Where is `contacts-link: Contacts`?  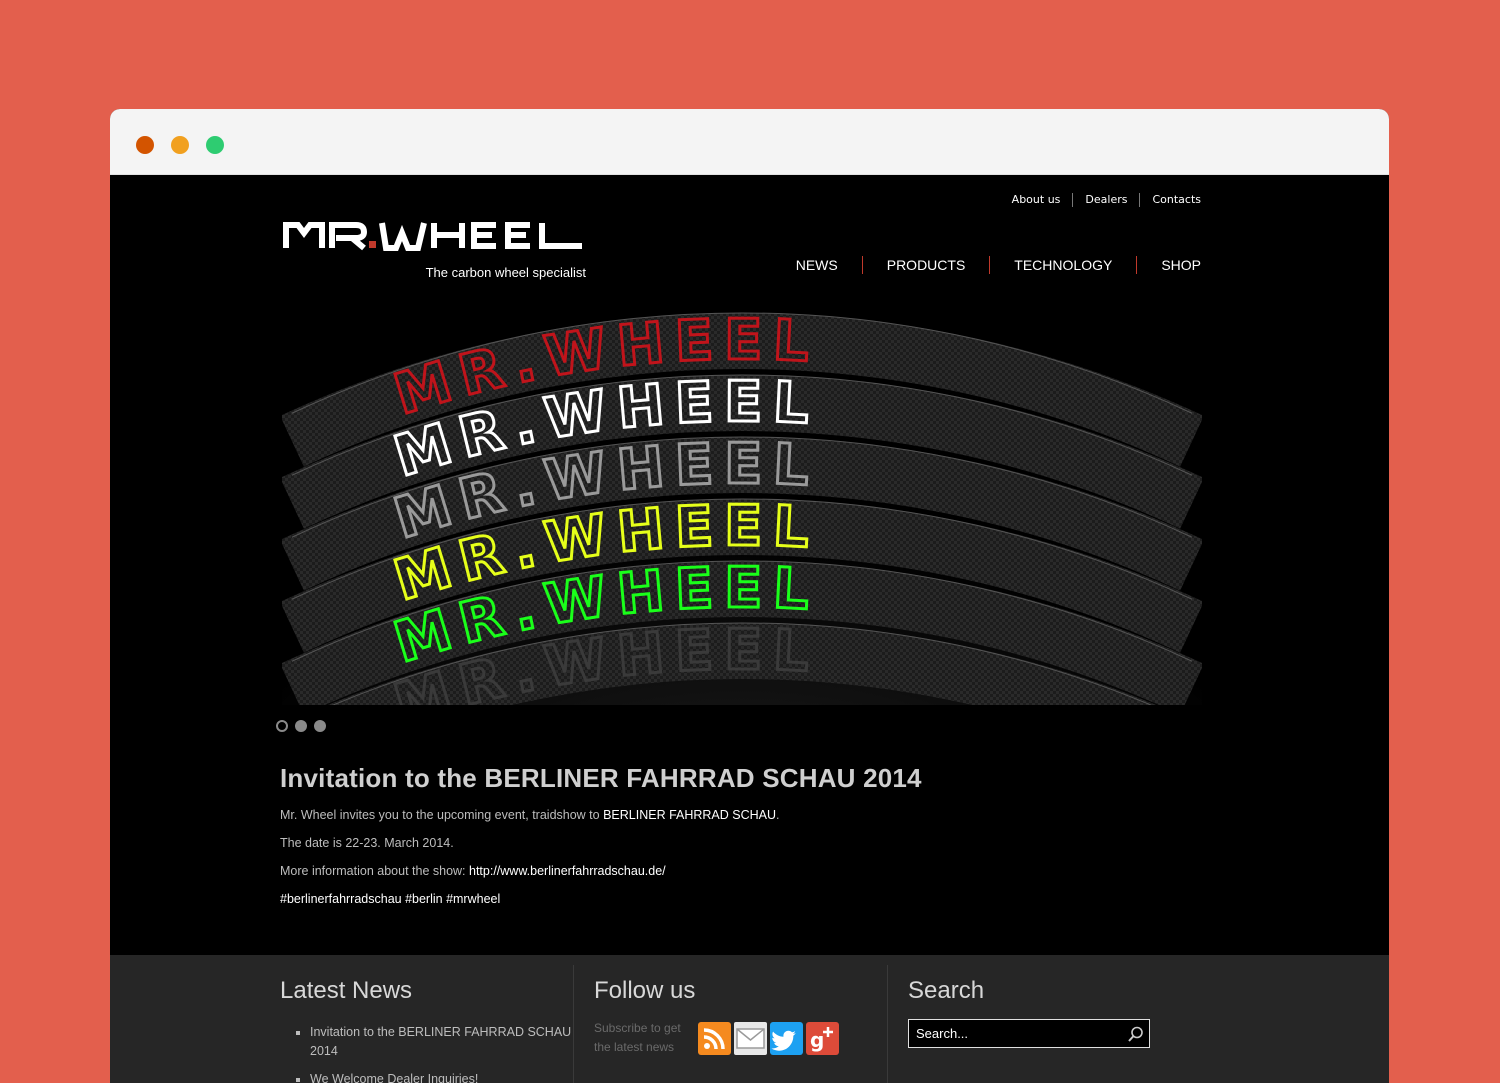 contacts-link: Contacts is located at coordinates (1170, 200).